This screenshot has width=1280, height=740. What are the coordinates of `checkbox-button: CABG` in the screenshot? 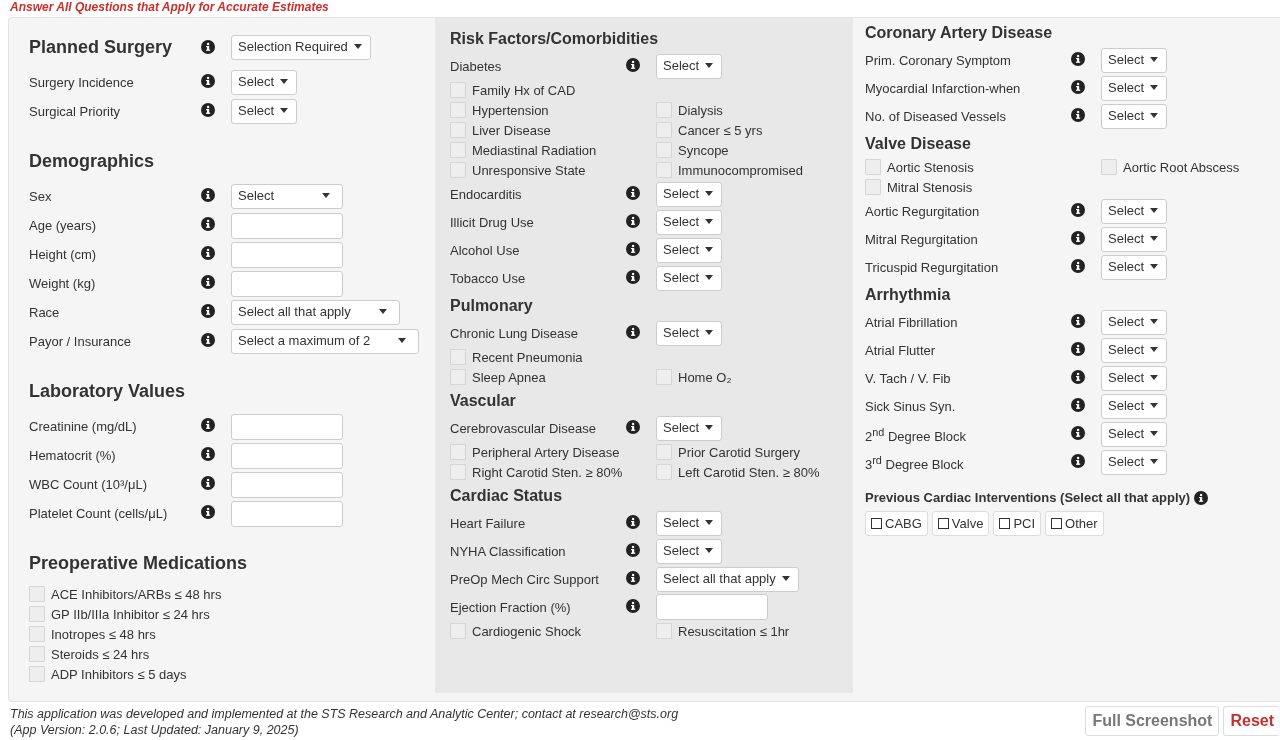 It's located at (896, 523).